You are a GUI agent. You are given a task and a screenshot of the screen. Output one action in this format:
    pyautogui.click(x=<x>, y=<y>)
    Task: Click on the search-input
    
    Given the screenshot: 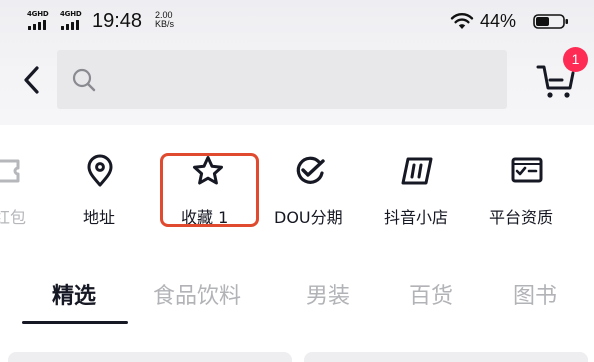 What is the action you would take?
    pyautogui.click(x=300, y=79)
    